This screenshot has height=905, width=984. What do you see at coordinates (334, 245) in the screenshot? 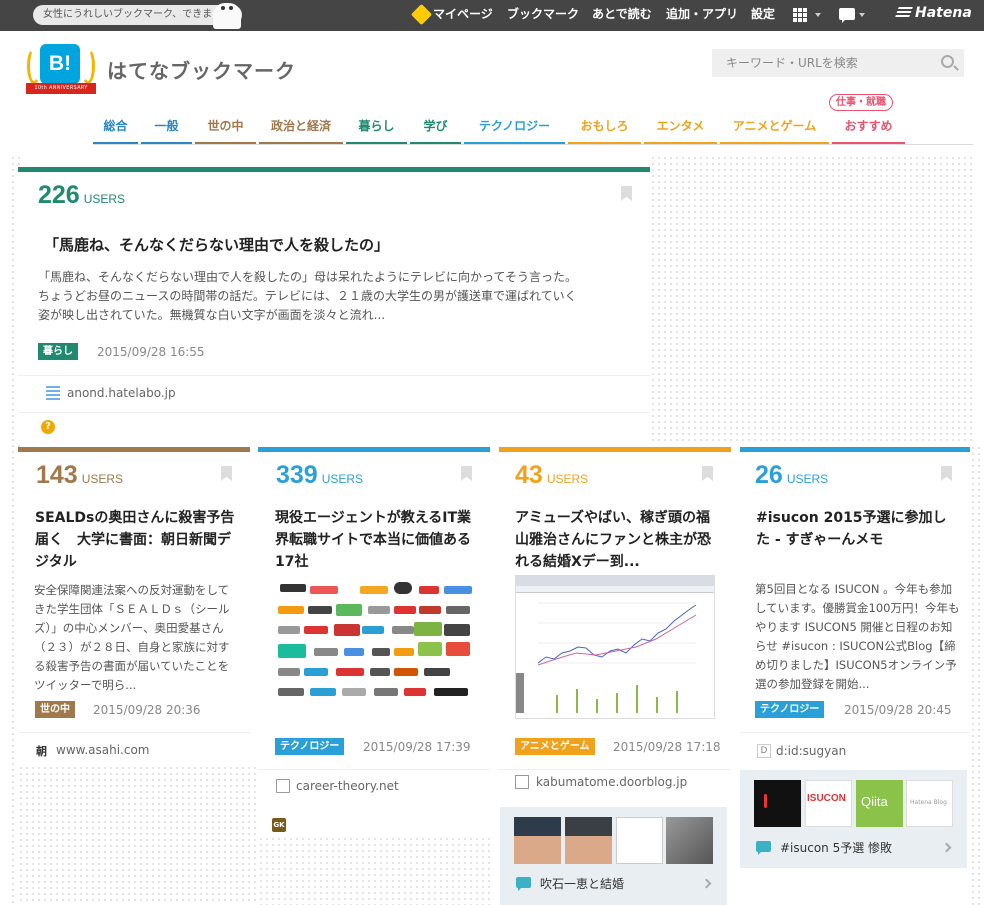
I see `entry-title: 「馬鹿ね、そんなくだらない理由で人を殺したの」` at bounding box center [334, 245].